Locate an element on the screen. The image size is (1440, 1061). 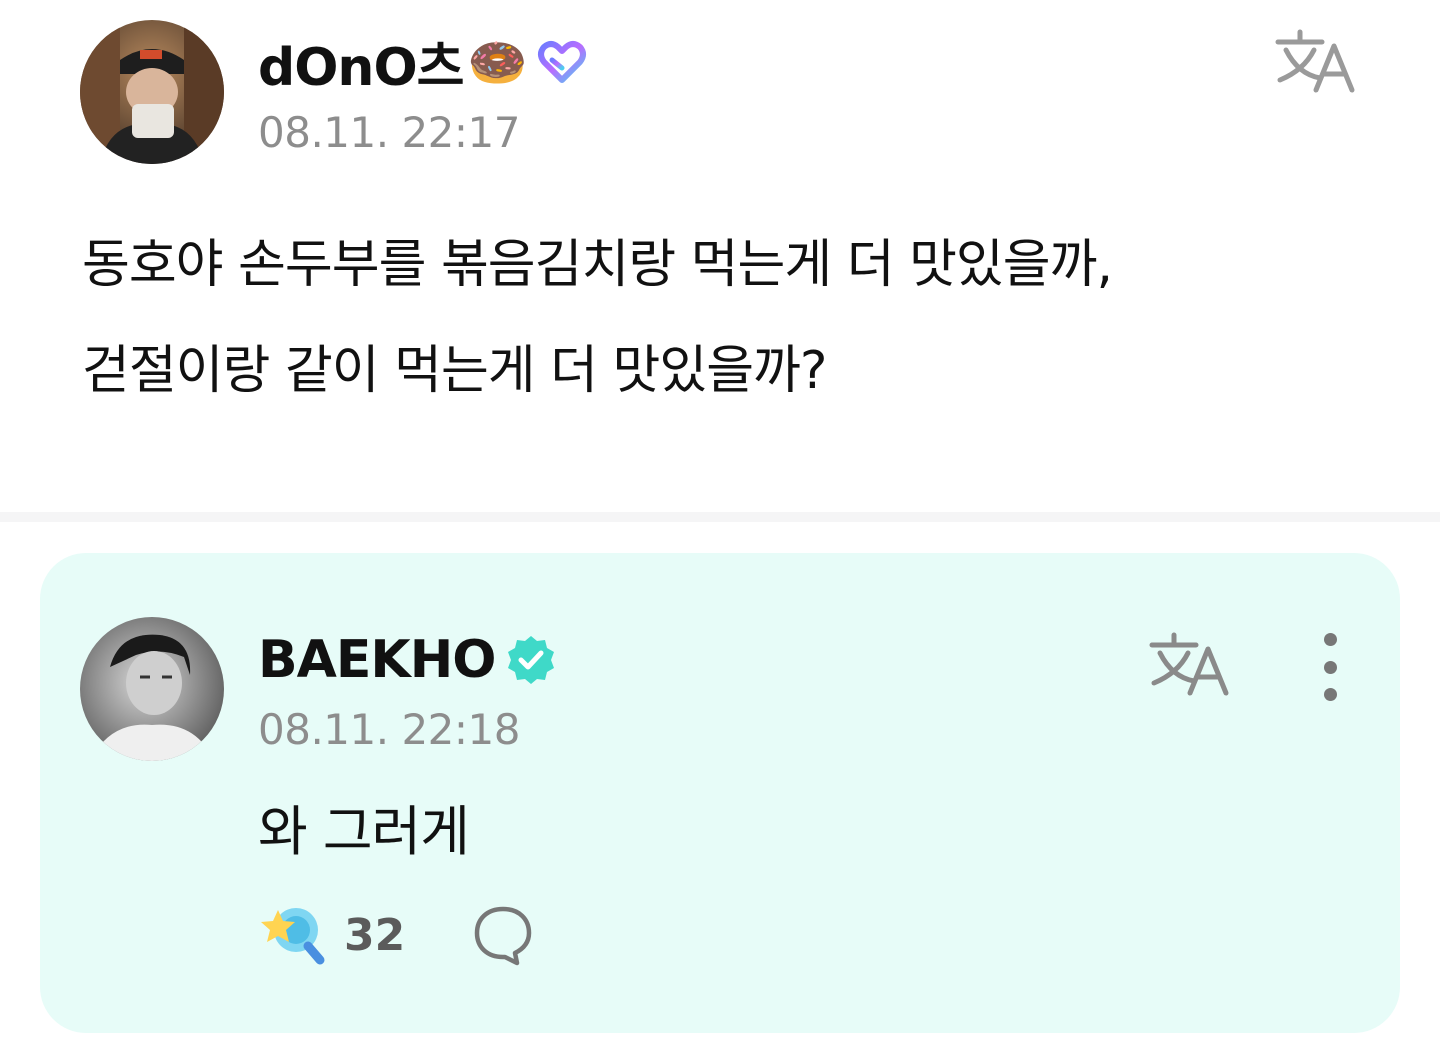
verified-badge-icon is located at coordinates (531, 660).